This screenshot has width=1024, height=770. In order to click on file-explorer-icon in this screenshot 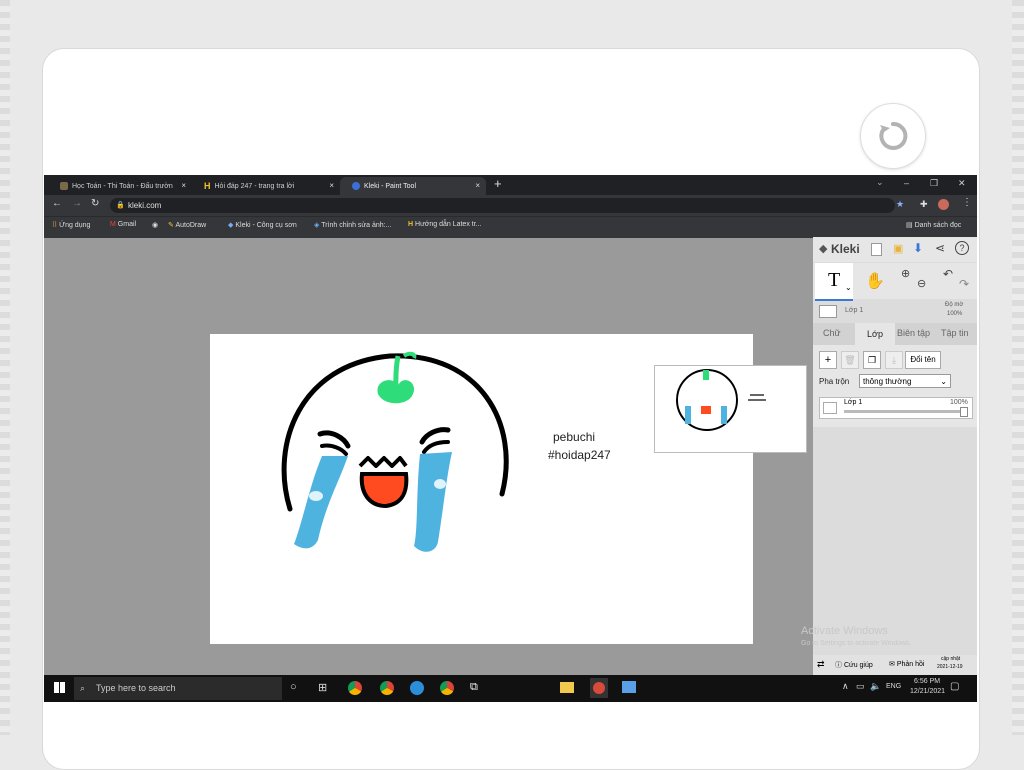, I will do `click(567, 687)`.